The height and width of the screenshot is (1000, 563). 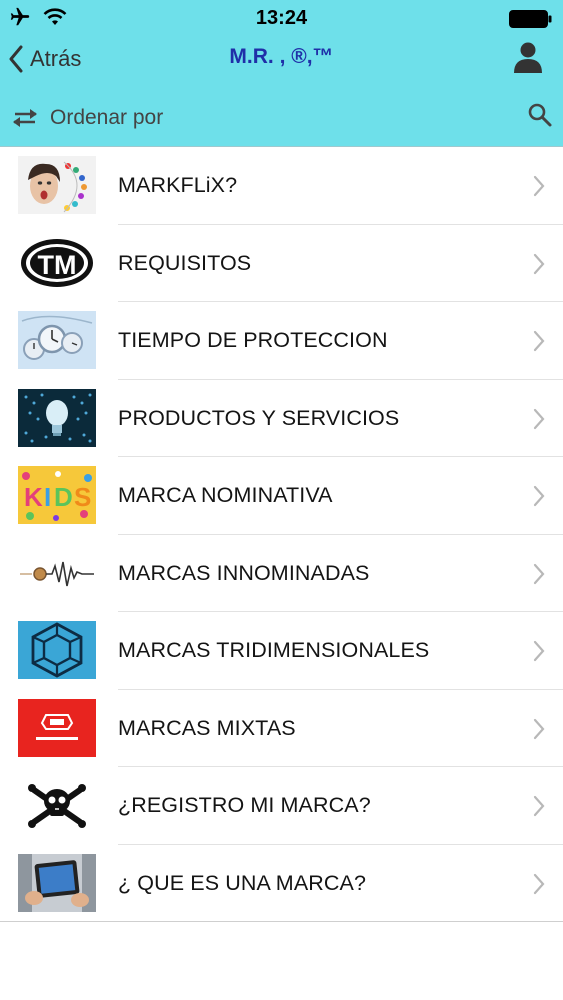 I want to click on list-item: MARCAS INNOMINADAS, so click(x=281, y=574).